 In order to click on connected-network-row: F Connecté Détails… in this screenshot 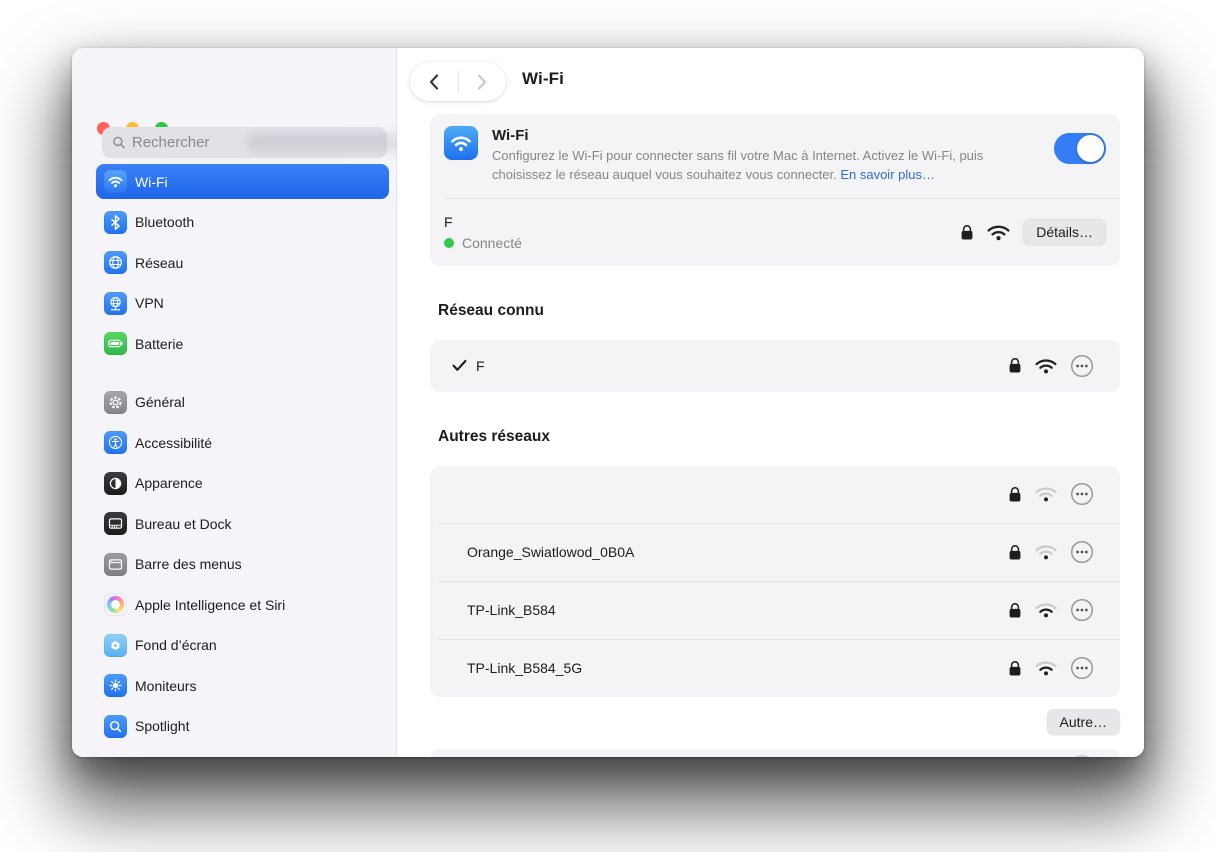, I will do `click(775, 232)`.